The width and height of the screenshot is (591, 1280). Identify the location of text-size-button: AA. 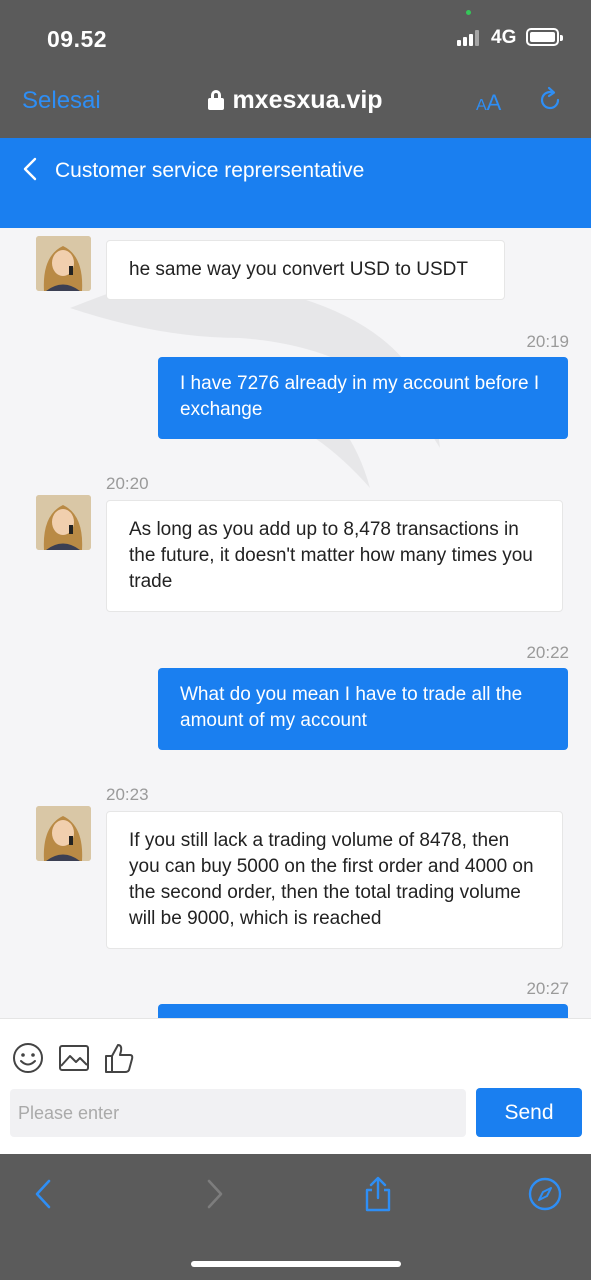
(488, 103).